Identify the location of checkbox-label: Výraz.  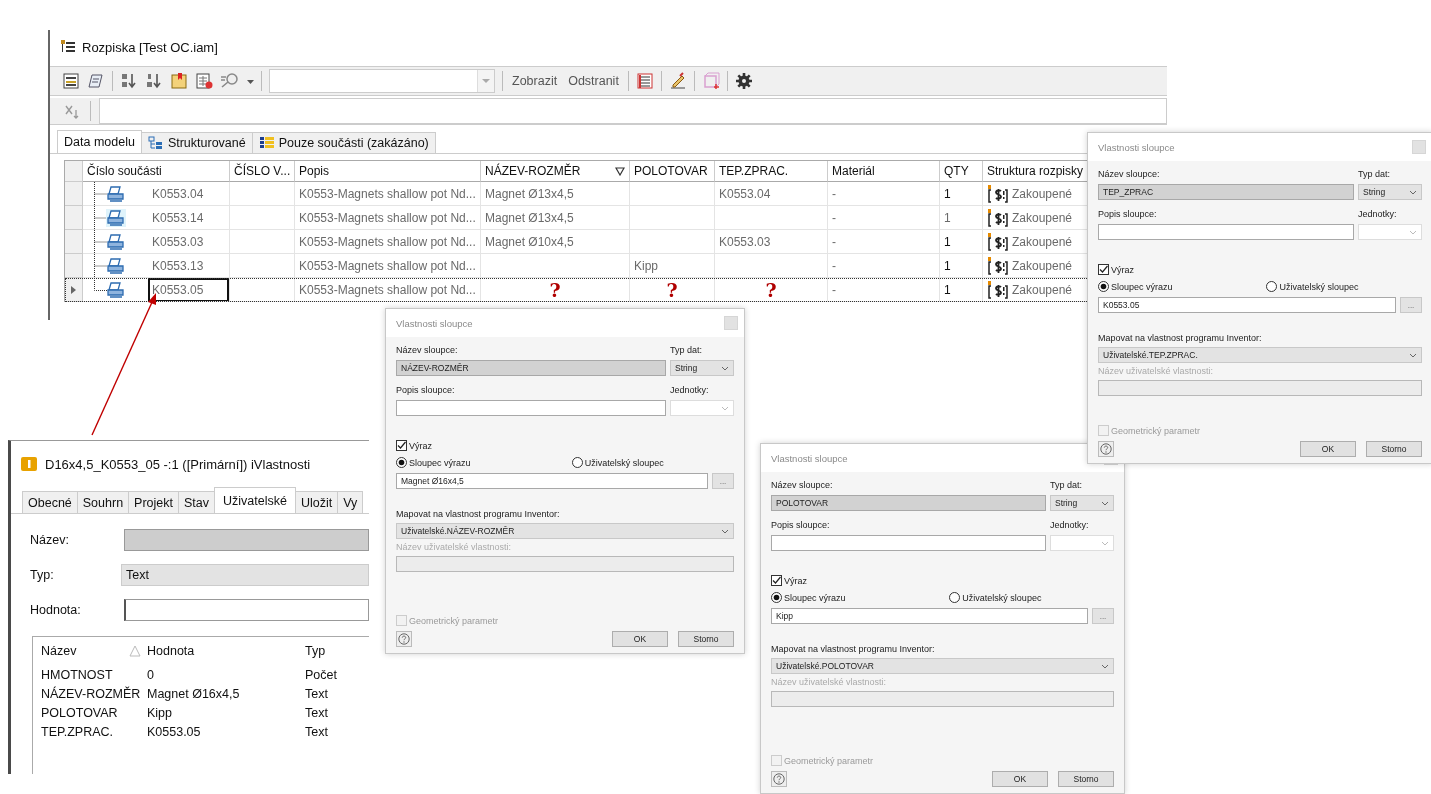
(420, 445).